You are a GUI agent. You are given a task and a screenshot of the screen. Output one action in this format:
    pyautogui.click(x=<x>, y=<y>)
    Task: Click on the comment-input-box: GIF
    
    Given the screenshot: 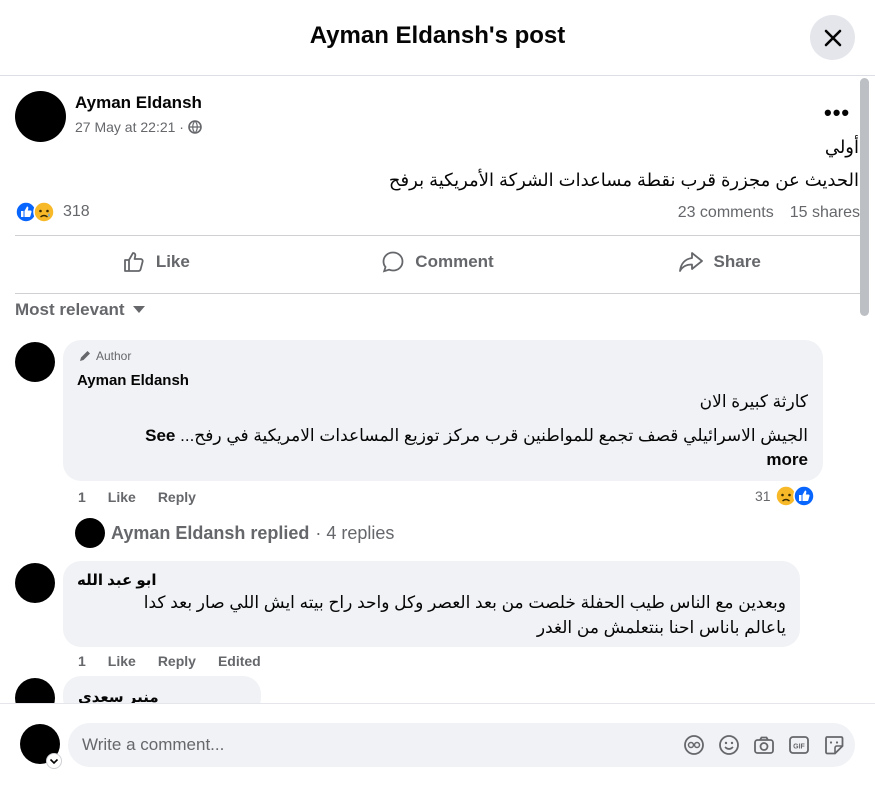 What is the action you would take?
    pyautogui.click(x=461, y=745)
    